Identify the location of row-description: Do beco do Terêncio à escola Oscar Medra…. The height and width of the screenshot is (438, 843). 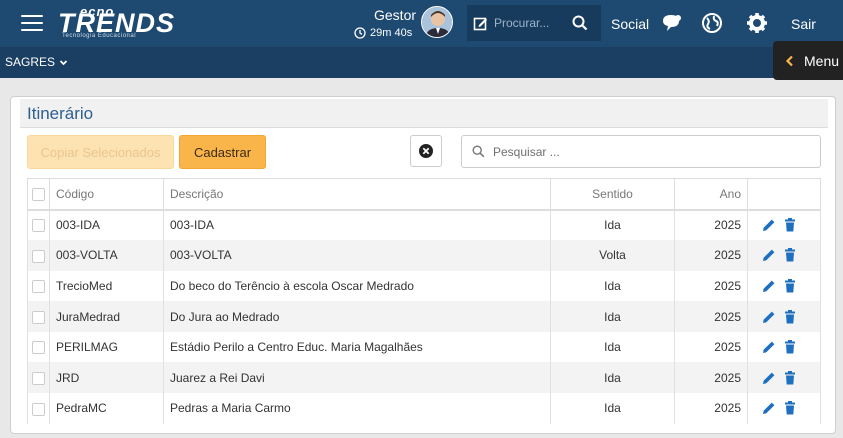
(357, 286).